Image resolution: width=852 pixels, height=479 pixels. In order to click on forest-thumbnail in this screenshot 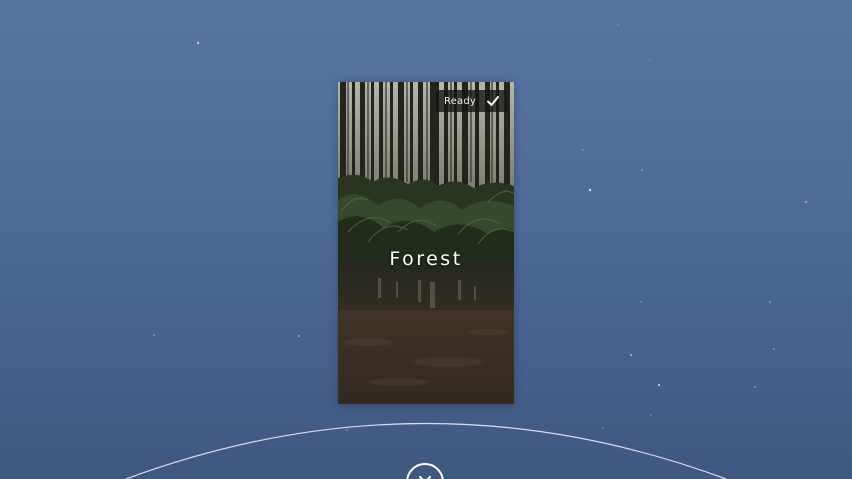, I will do `click(426, 243)`.